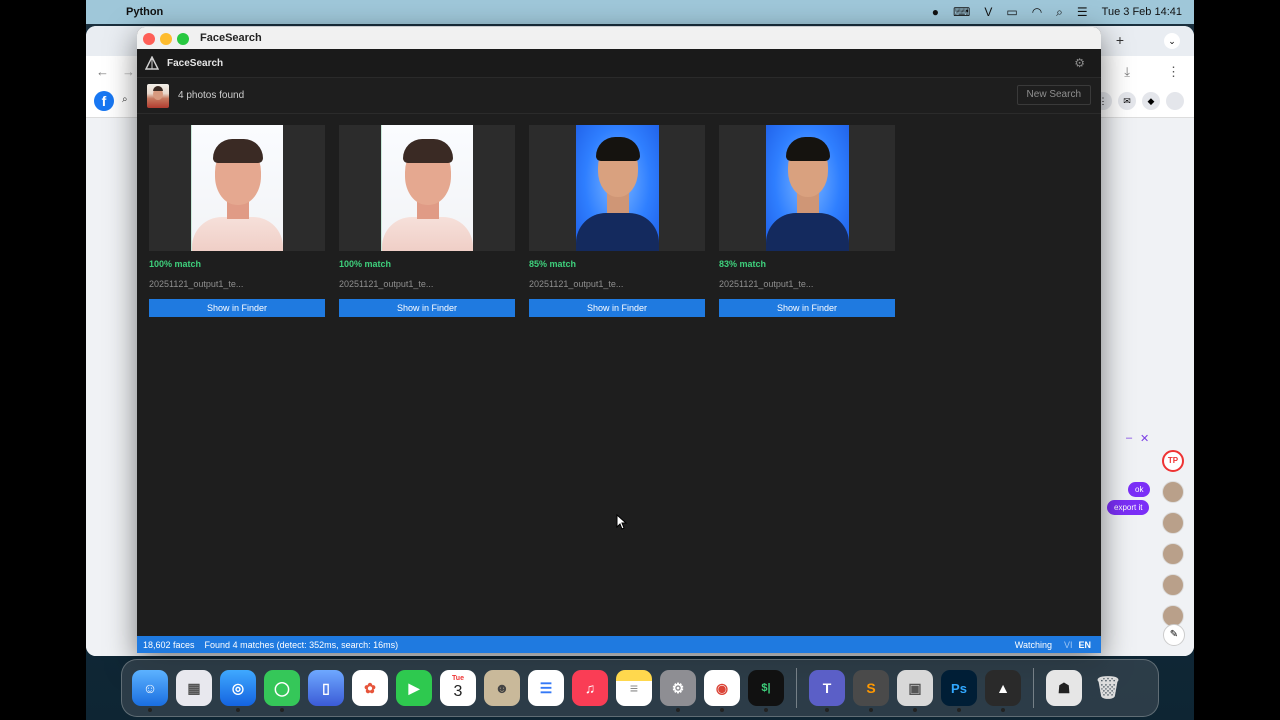 This screenshot has width=1280, height=720. What do you see at coordinates (231, 38) in the screenshot?
I see `window-title: FaceSearch` at bounding box center [231, 38].